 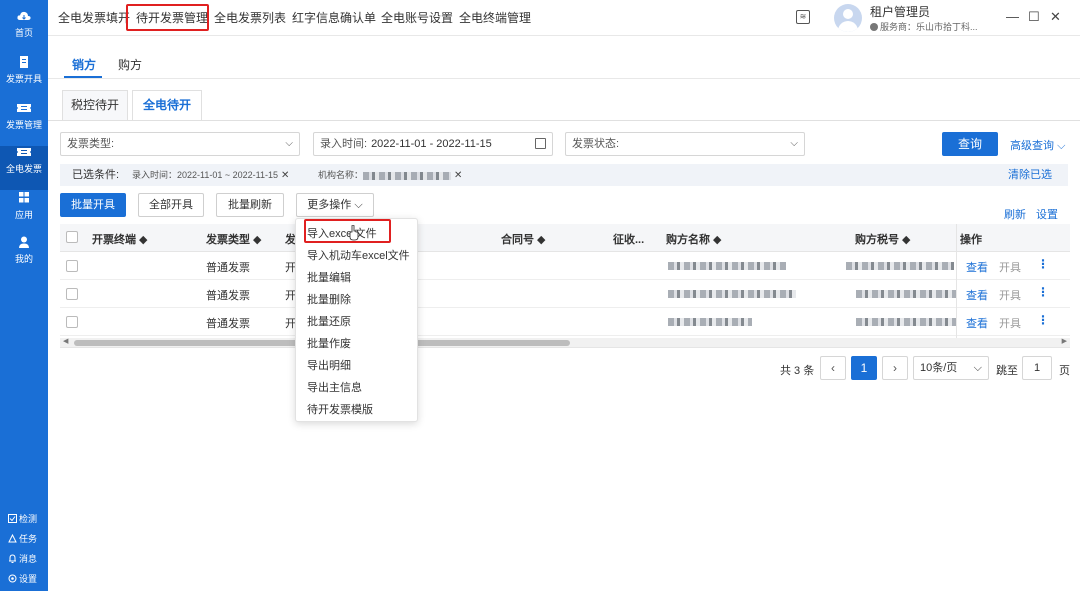 What do you see at coordinates (951, 368) in the screenshot?
I see `page-size-select: 10条/页 ⌵` at bounding box center [951, 368].